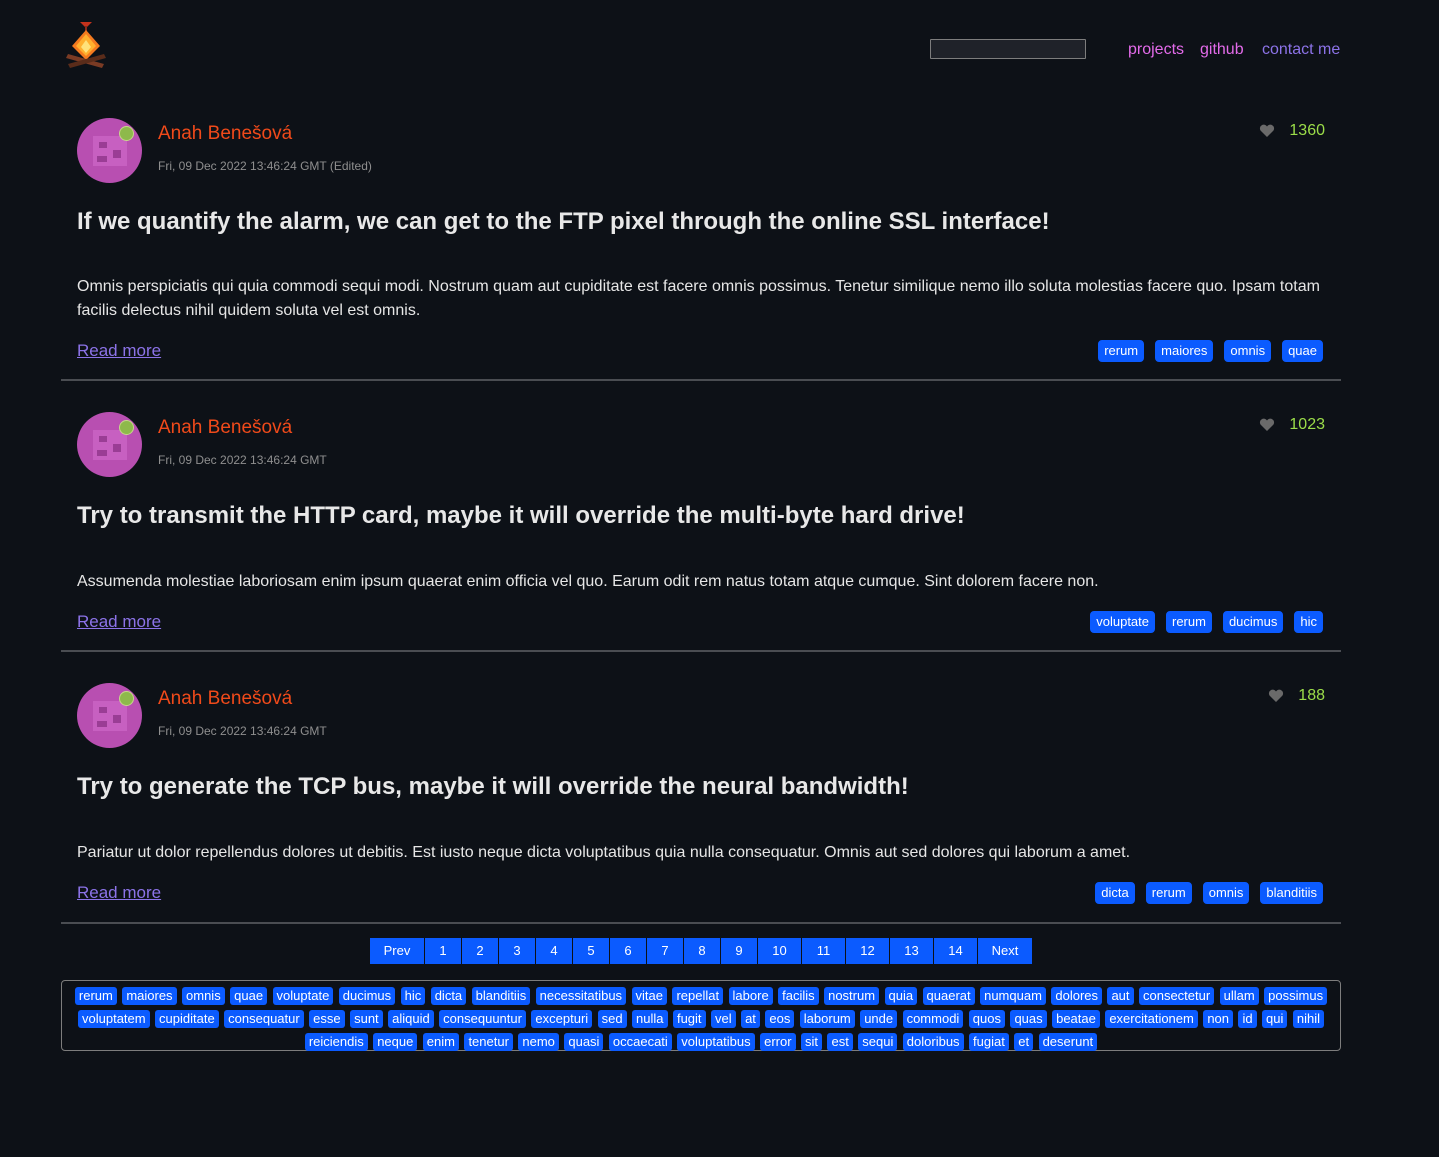  What do you see at coordinates (1218, 1019) in the screenshot?
I see `tag-cloud-item: non` at bounding box center [1218, 1019].